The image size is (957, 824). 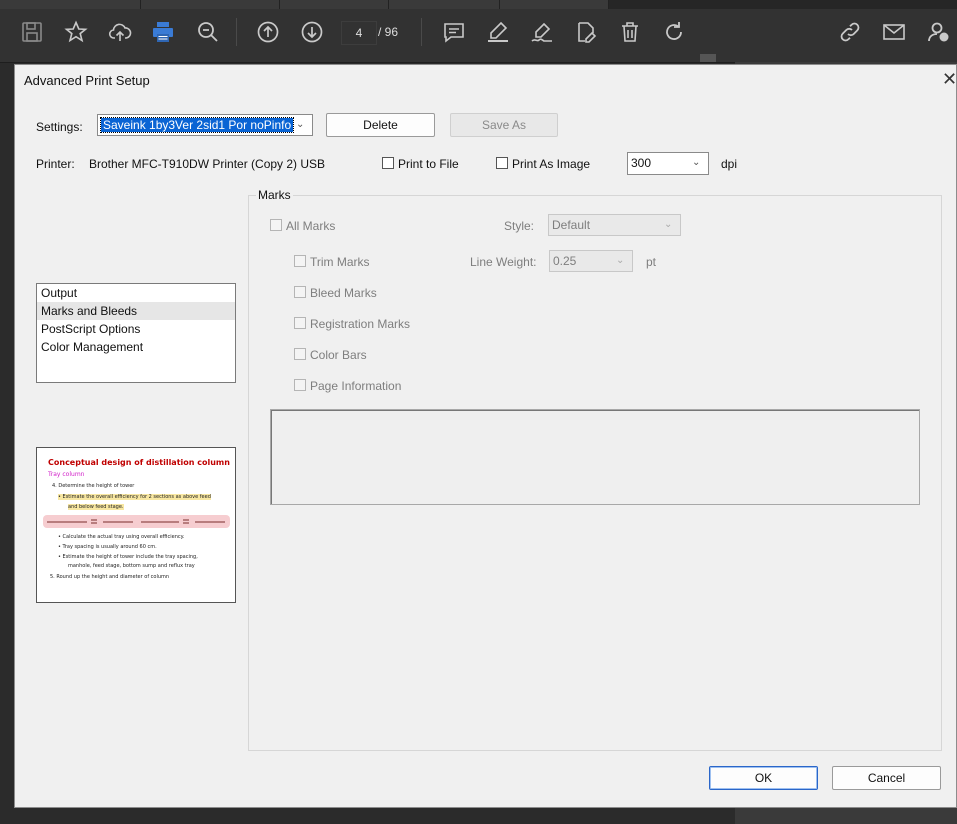 What do you see at coordinates (276, 225) in the screenshot?
I see `all-marks-checkbox` at bounding box center [276, 225].